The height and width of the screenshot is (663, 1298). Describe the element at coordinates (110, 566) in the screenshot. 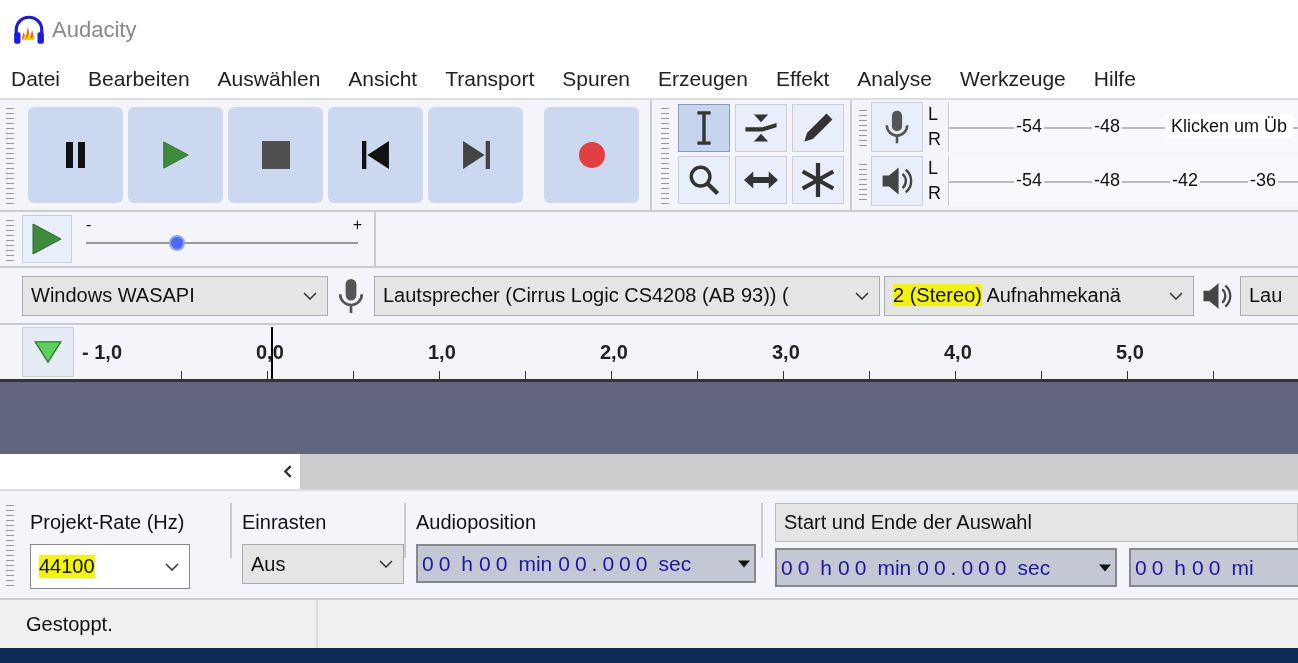

I see `project-rate-dropdown: 44100` at that location.